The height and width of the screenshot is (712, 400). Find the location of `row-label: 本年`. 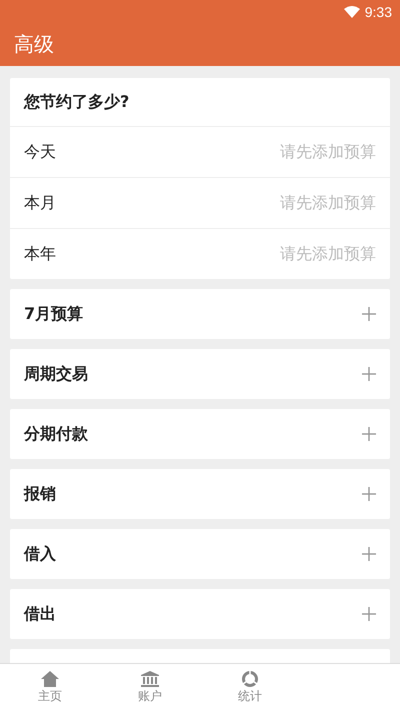

row-label: 本年 is located at coordinates (40, 254).